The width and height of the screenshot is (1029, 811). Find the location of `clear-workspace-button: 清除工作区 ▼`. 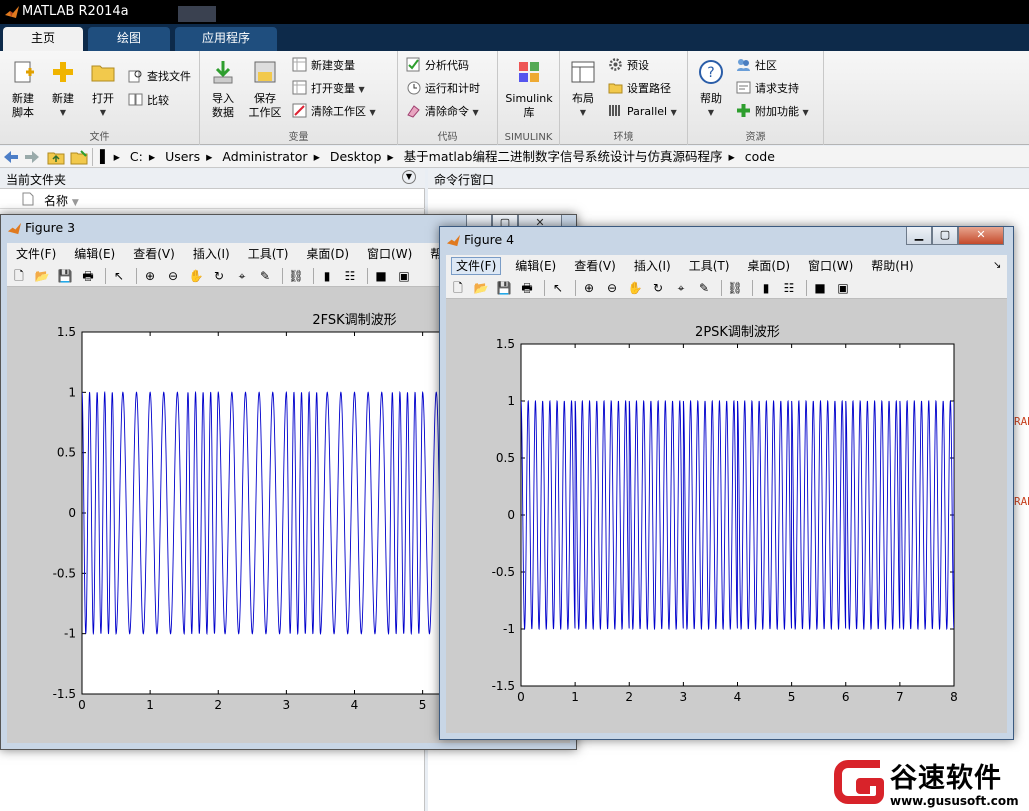

clear-workspace-button: 清除工作区 ▼ is located at coordinates (334, 112).